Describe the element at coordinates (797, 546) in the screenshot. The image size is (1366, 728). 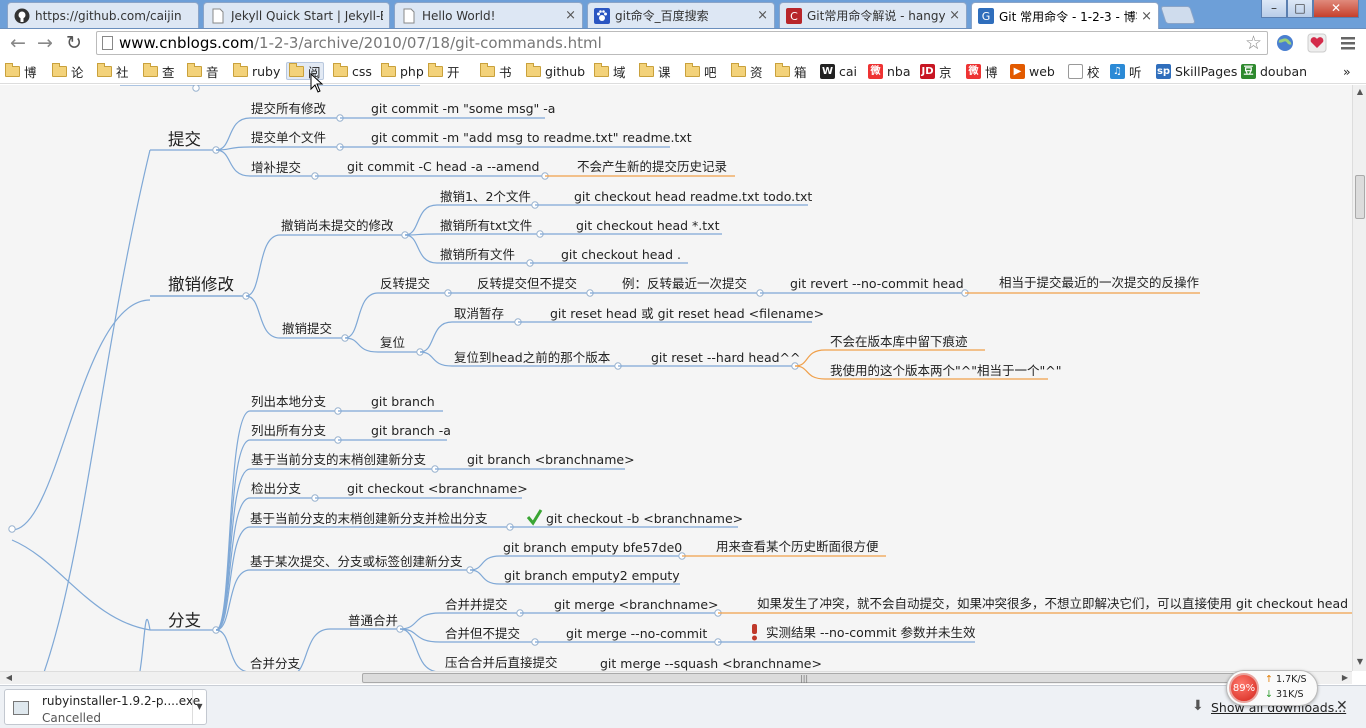
I see `branch-from-commit-note: 用来查看某个历史断面很方便` at that location.